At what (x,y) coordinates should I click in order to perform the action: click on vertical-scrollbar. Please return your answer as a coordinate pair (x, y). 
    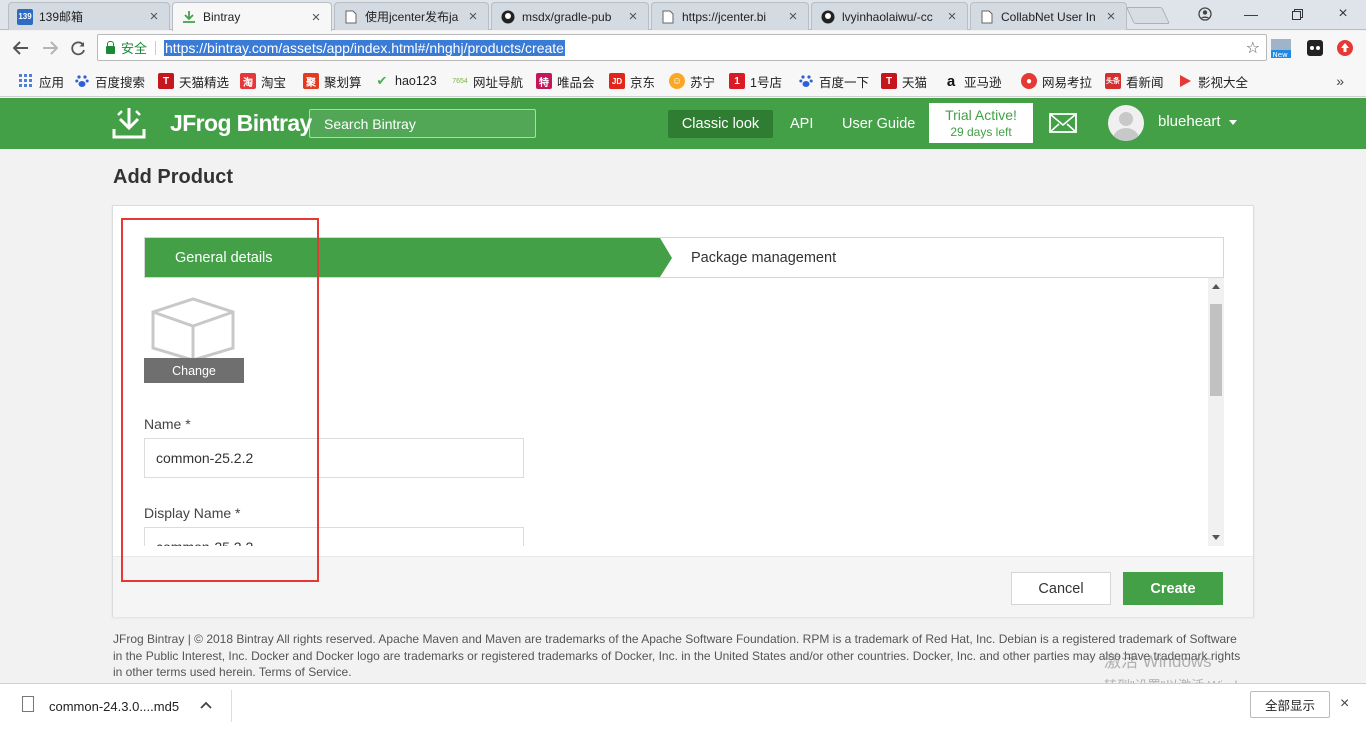
    Looking at the image, I should click on (1216, 412).